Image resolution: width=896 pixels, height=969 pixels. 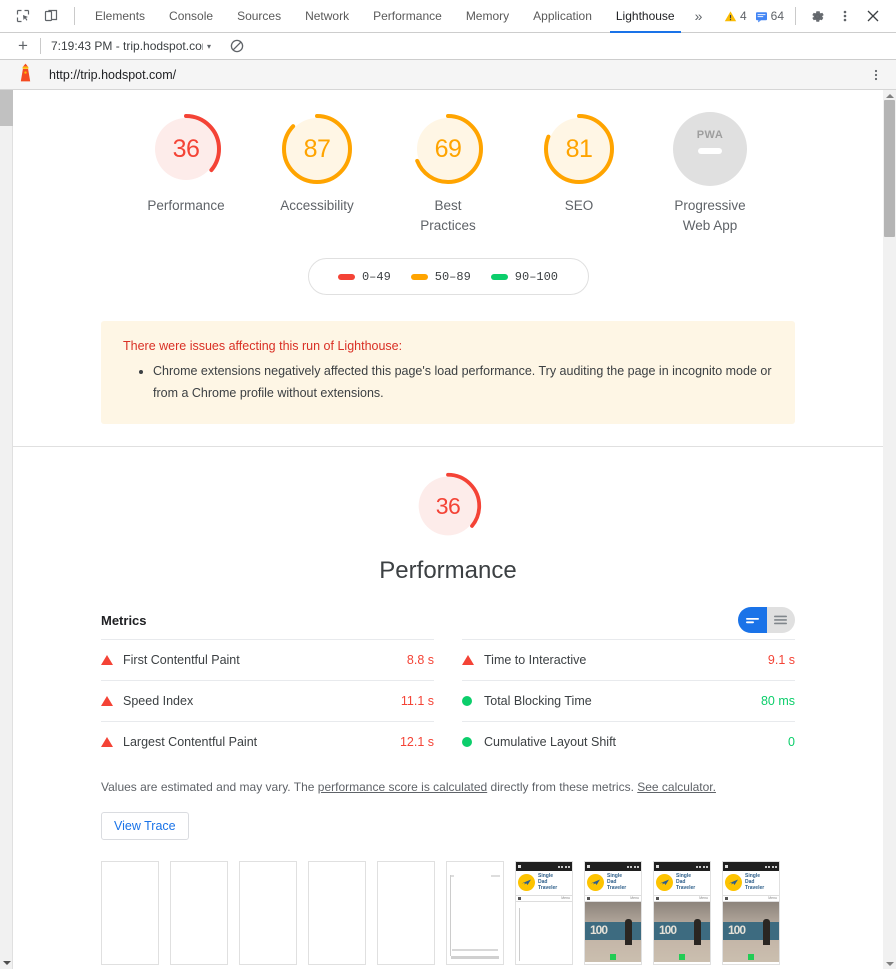 I want to click on toggle-simple-view, so click(x=752, y=620).